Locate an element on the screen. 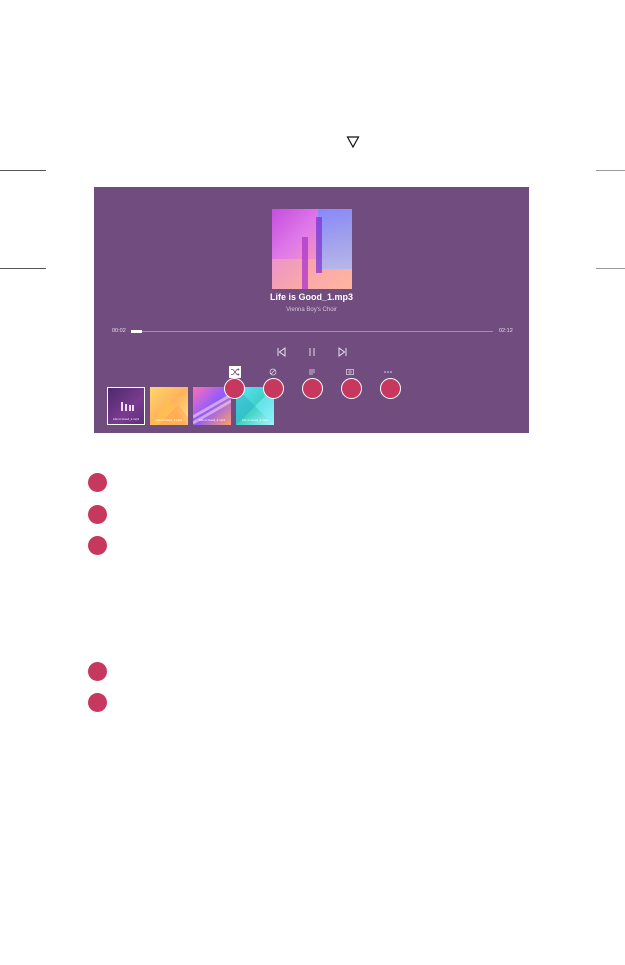  down-triangle-icon is located at coordinates (353, 142).